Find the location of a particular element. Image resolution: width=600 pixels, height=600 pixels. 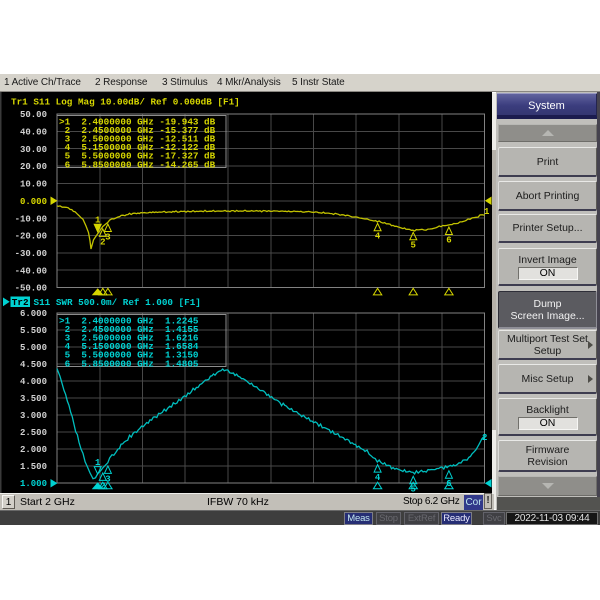

svg-text: 6 5.8500000 GHz -14.265 dB is located at coordinates (137, 164).